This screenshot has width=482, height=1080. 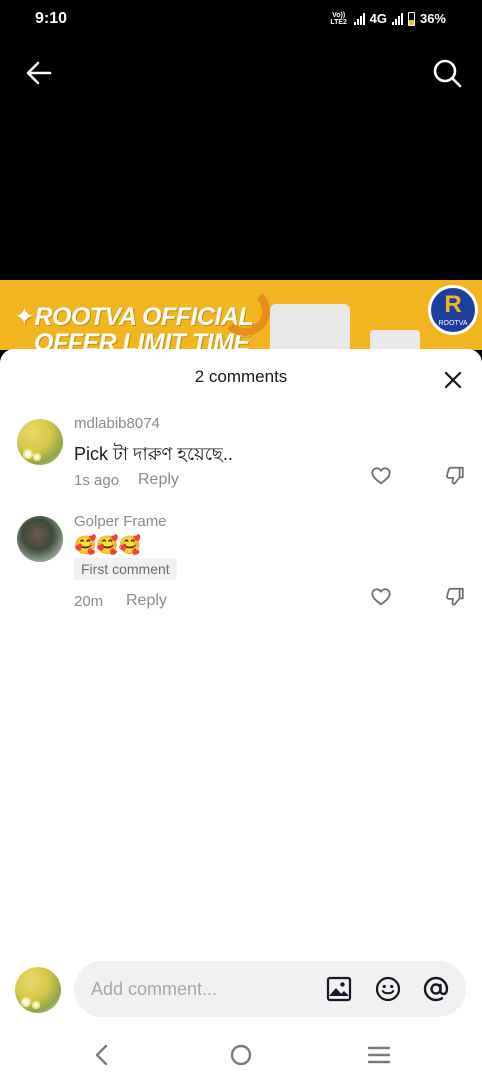 I want to click on battery-percent: 36%, so click(x=432, y=18).